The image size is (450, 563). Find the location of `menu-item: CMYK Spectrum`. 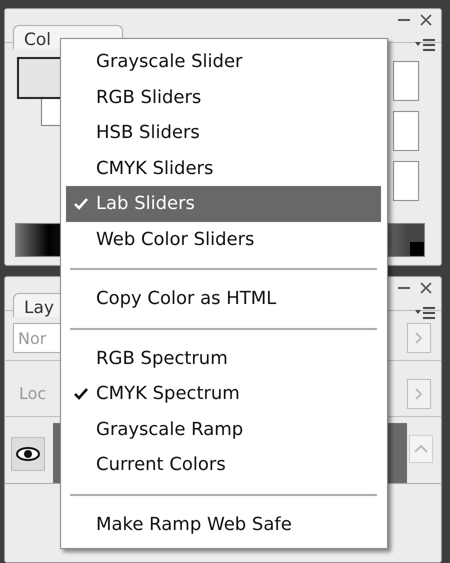

menu-item: CMYK Spectrum is located at coordinates (223, 394).